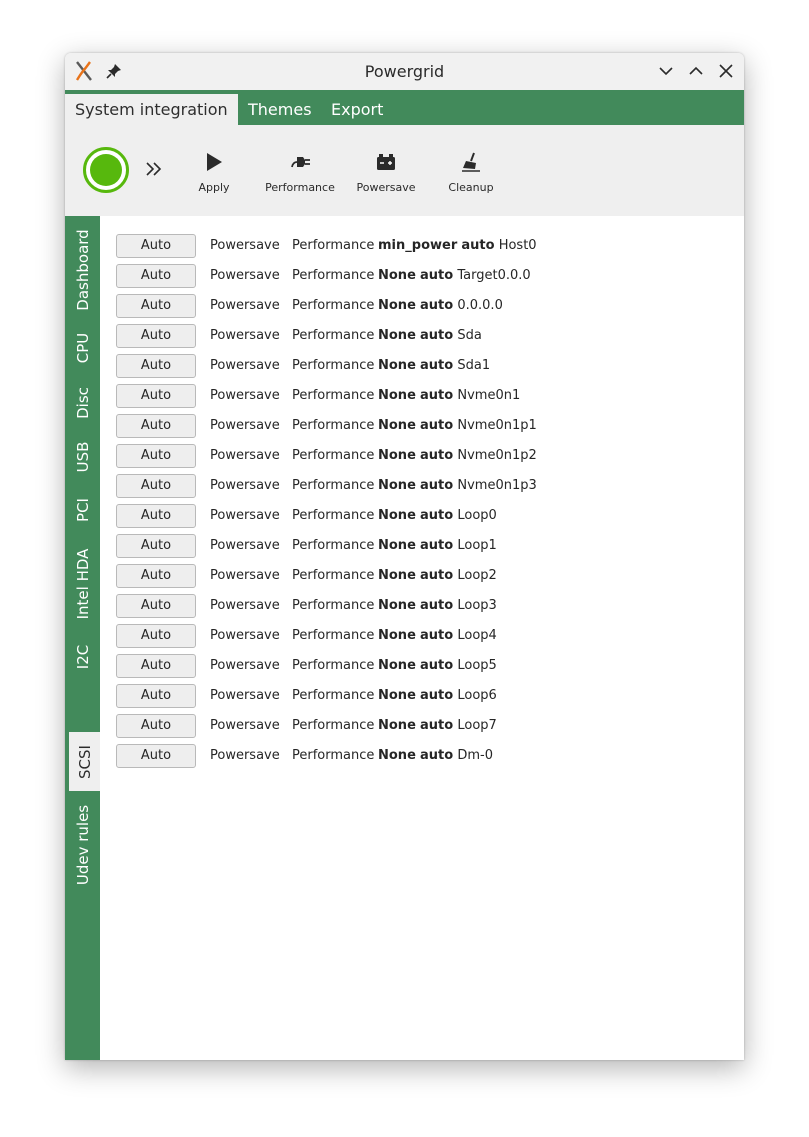 The width and height of the screenshot is (809, 1137). I want to click on sidebar-item-dashboard: Dashboard, so click(82, 270).